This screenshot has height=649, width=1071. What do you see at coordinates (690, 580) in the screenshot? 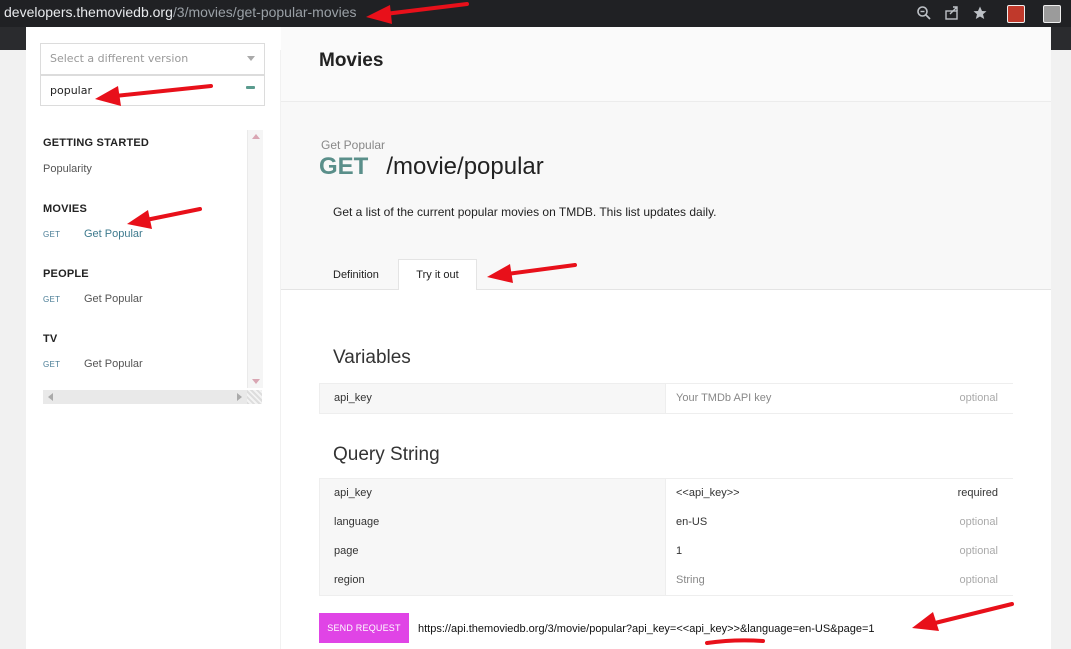
I see `param-value: String` at bounding box center [690, 580].